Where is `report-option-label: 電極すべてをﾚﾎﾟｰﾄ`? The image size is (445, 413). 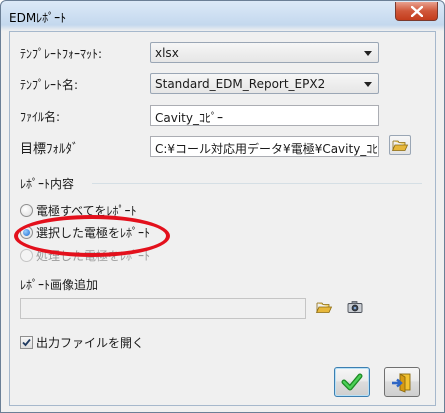
report-option-label: 電極すべてをﾚﾎﾟｰﾄ is located at coordinates (86, 211).